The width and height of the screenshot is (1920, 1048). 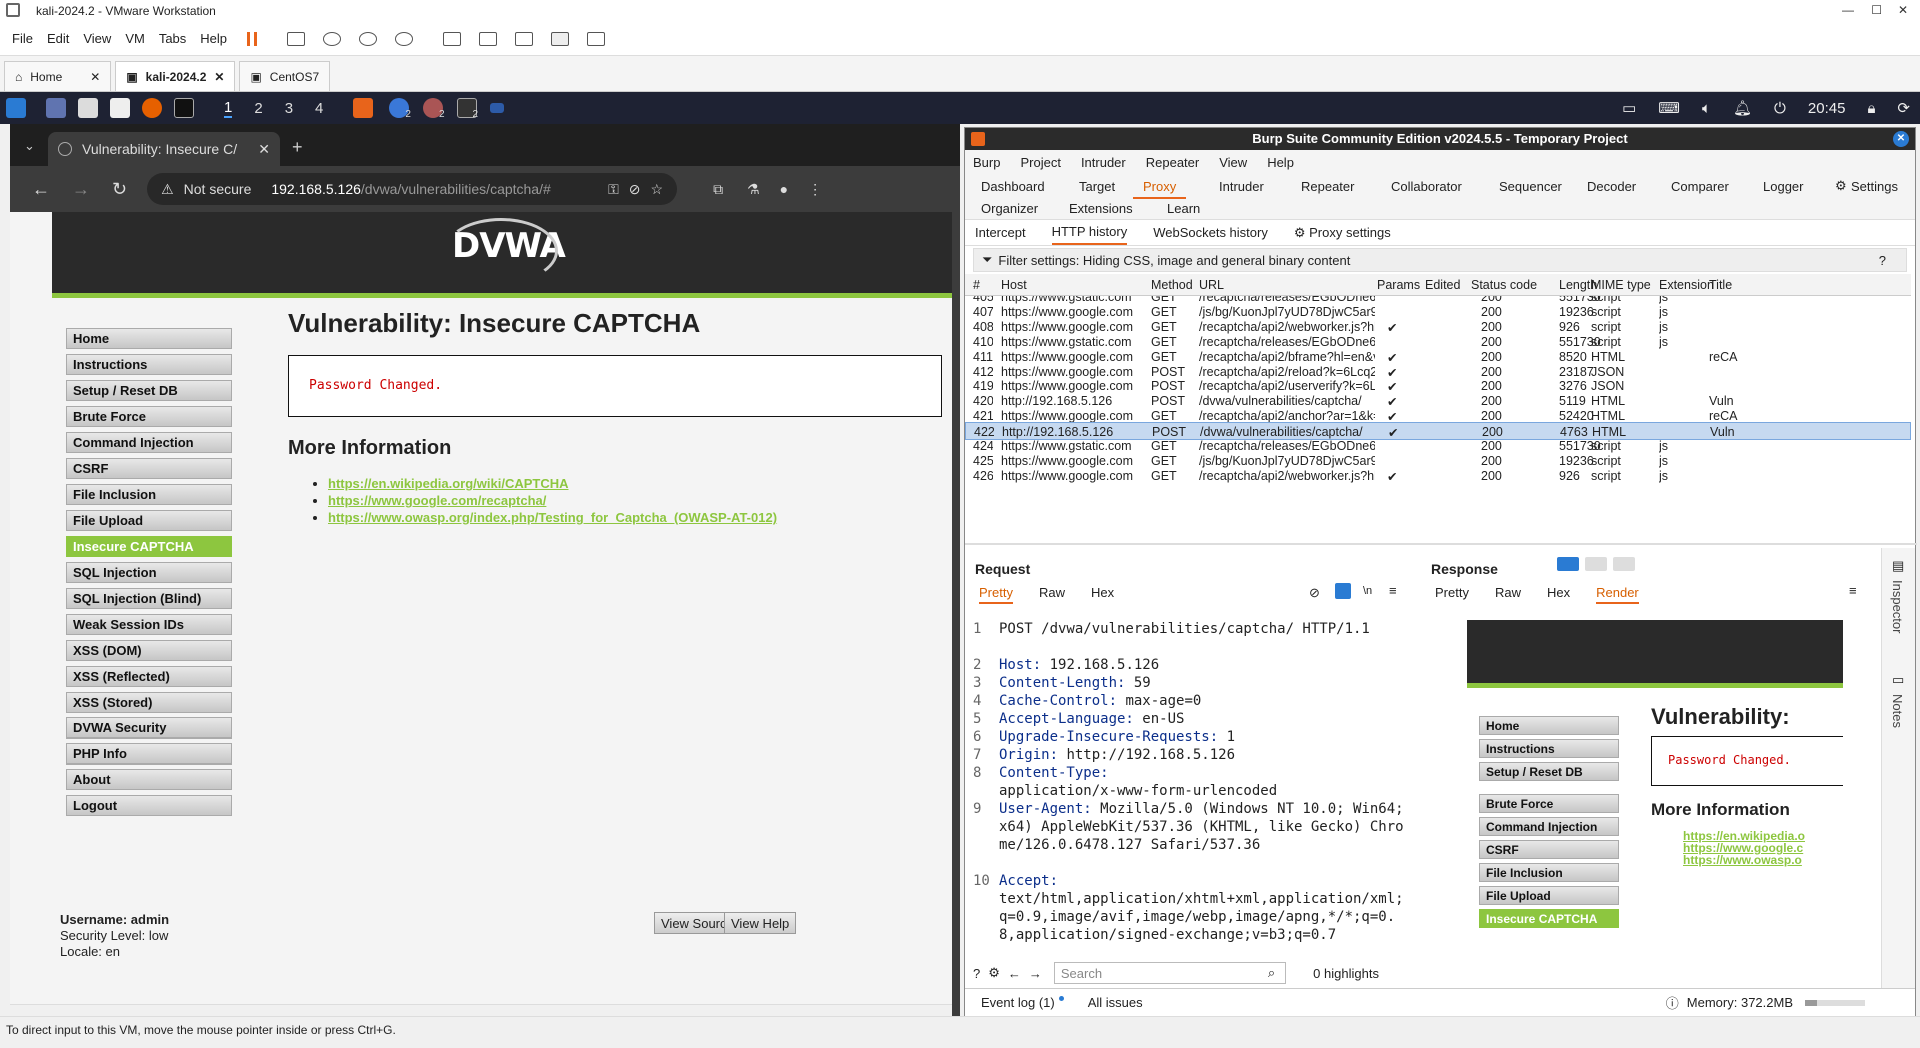 I want to click on workspace-preview-icon, so click(x=497, y=108).